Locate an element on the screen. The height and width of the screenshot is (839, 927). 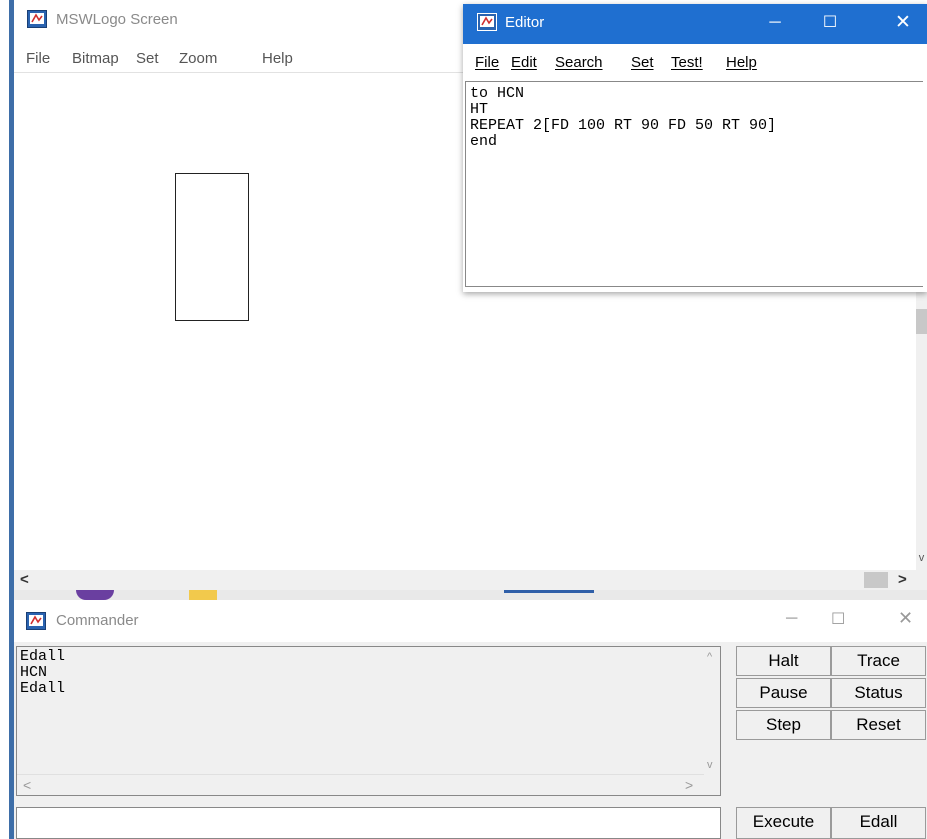
menu-help: Help is located at coordinates (277, 58).